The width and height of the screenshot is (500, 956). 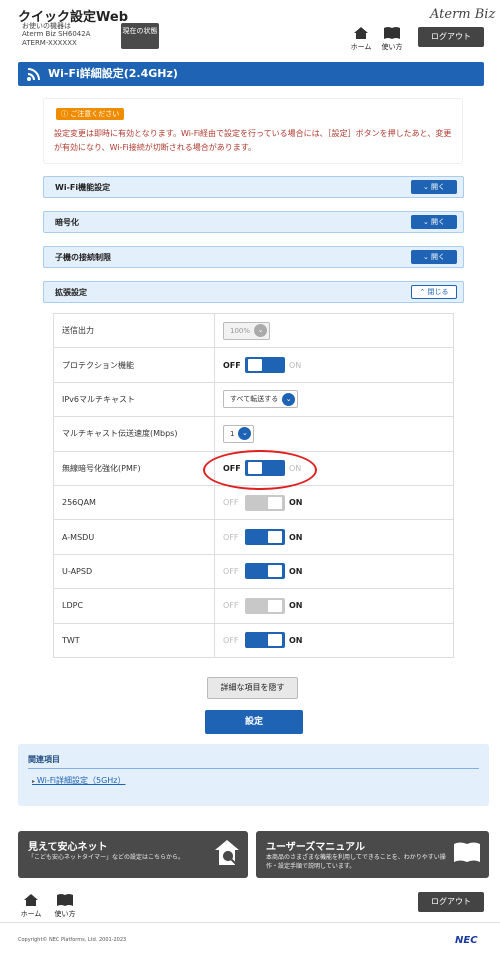 What do you see at coordinates (140, 36) in the screenshot?
I see `current-status-button: 現在の状態` at bounding box center [140, 36].